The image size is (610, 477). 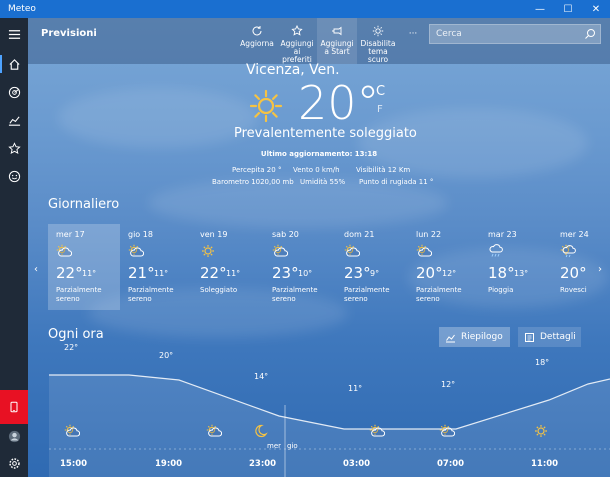 What do you see at coordinates (429, 273) in the screenshot?
I see `high-temp: 20°` at bounding box center [429, 273].